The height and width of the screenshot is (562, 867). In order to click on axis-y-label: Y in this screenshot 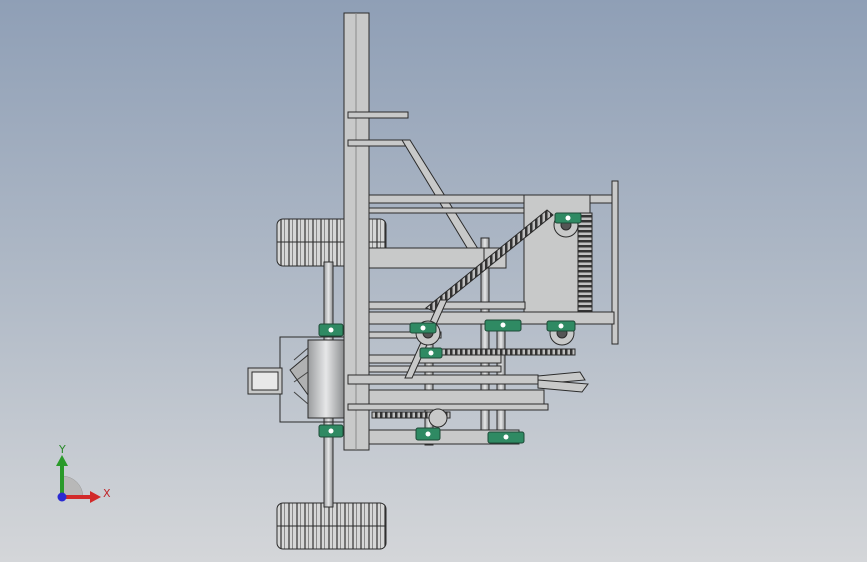, I will do `click(62, 449)`.